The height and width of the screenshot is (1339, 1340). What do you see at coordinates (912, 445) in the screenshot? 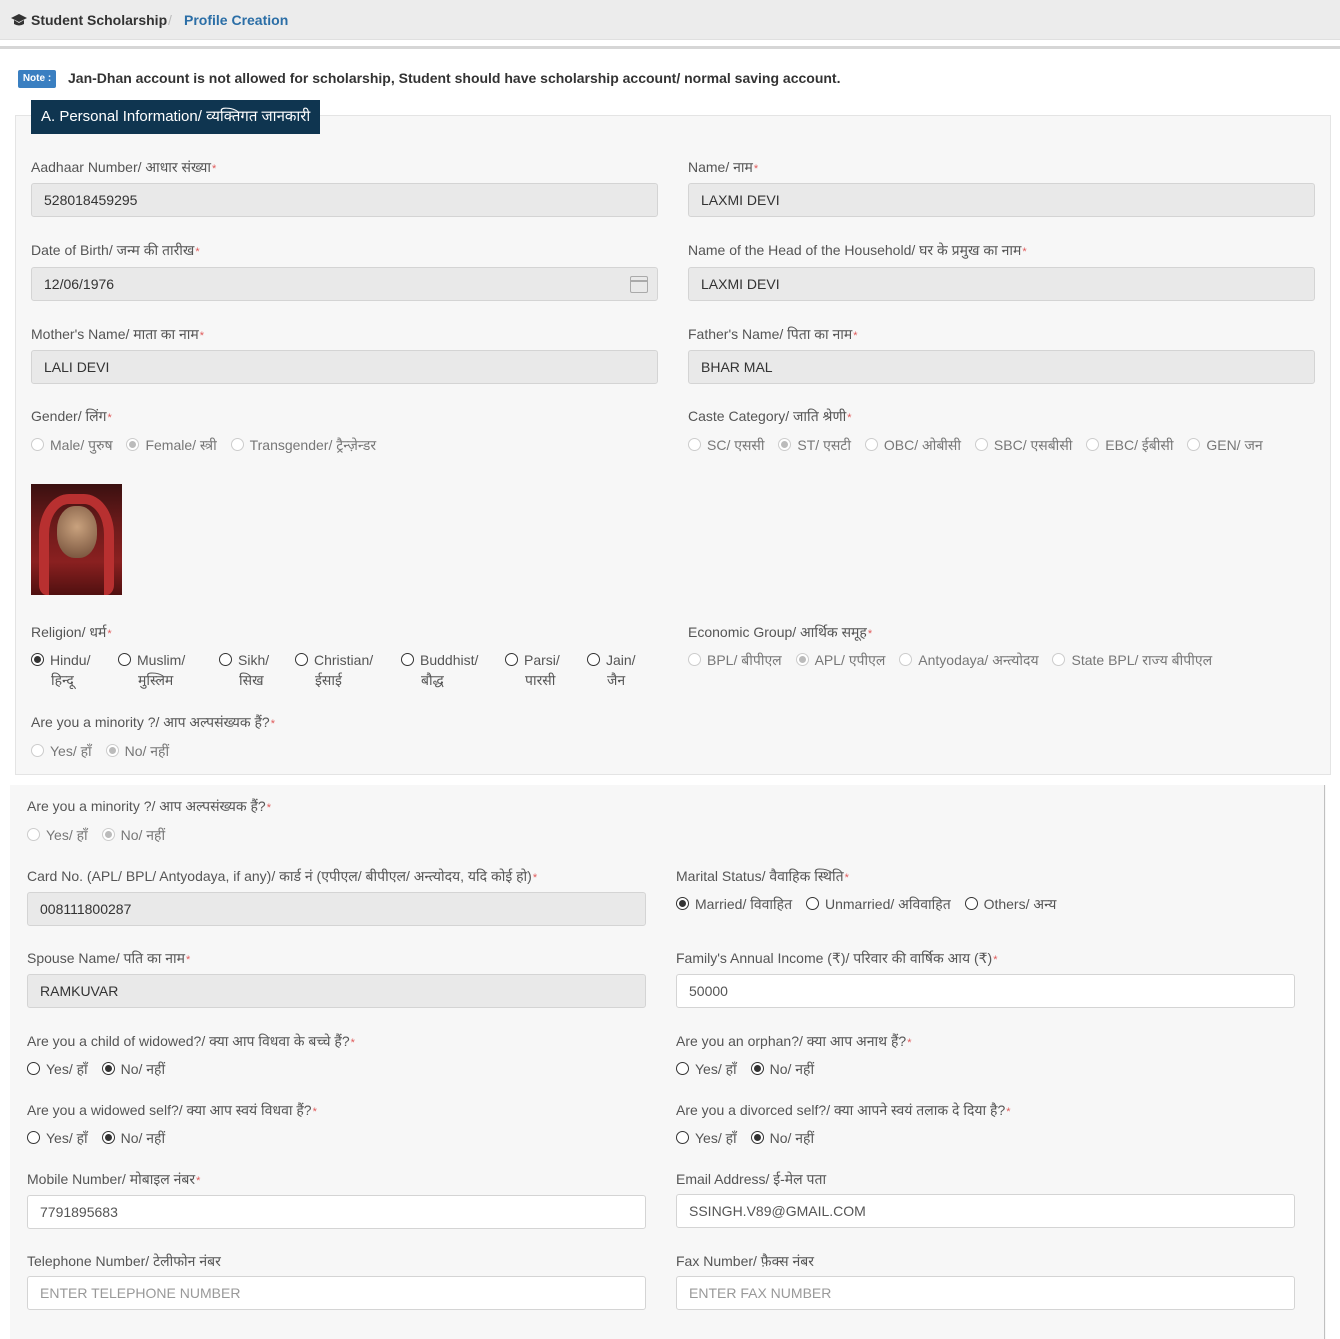
I see `caste-option-obc: OBC/ ओबीसी` at bounding box center [912, 445].